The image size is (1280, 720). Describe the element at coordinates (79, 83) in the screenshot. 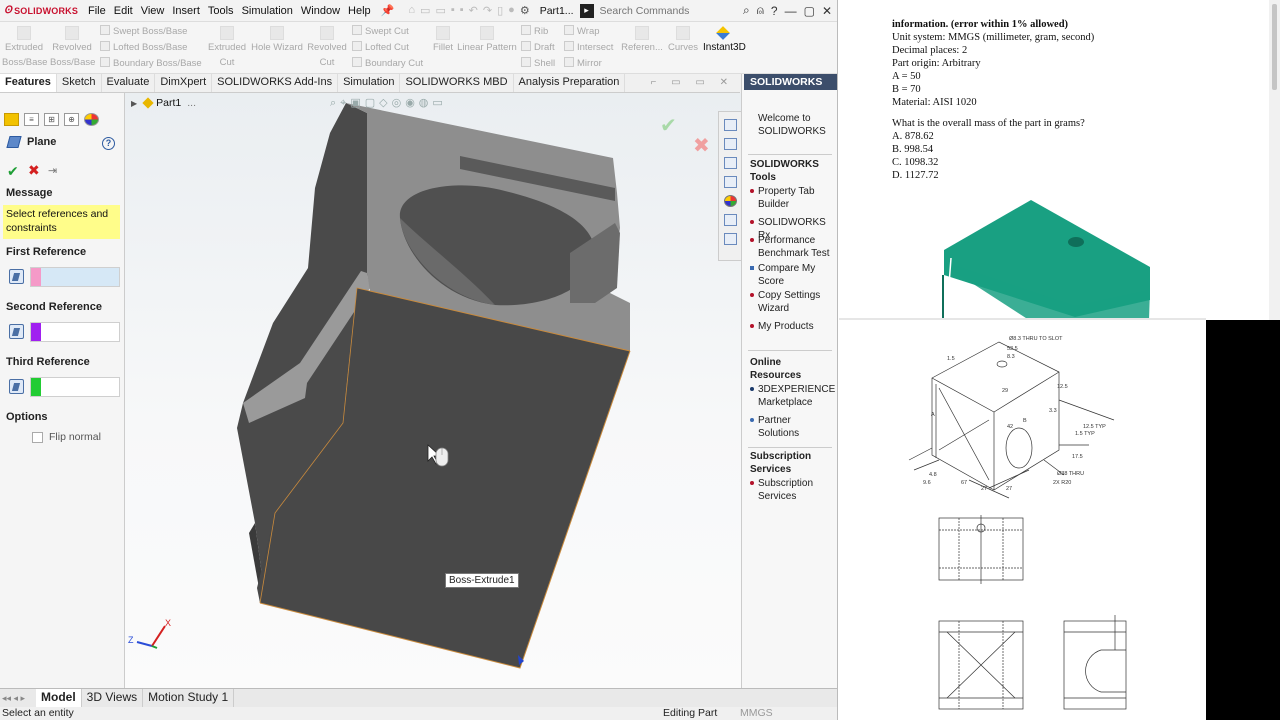

I see `tab-sketch: Sketch` at that location.